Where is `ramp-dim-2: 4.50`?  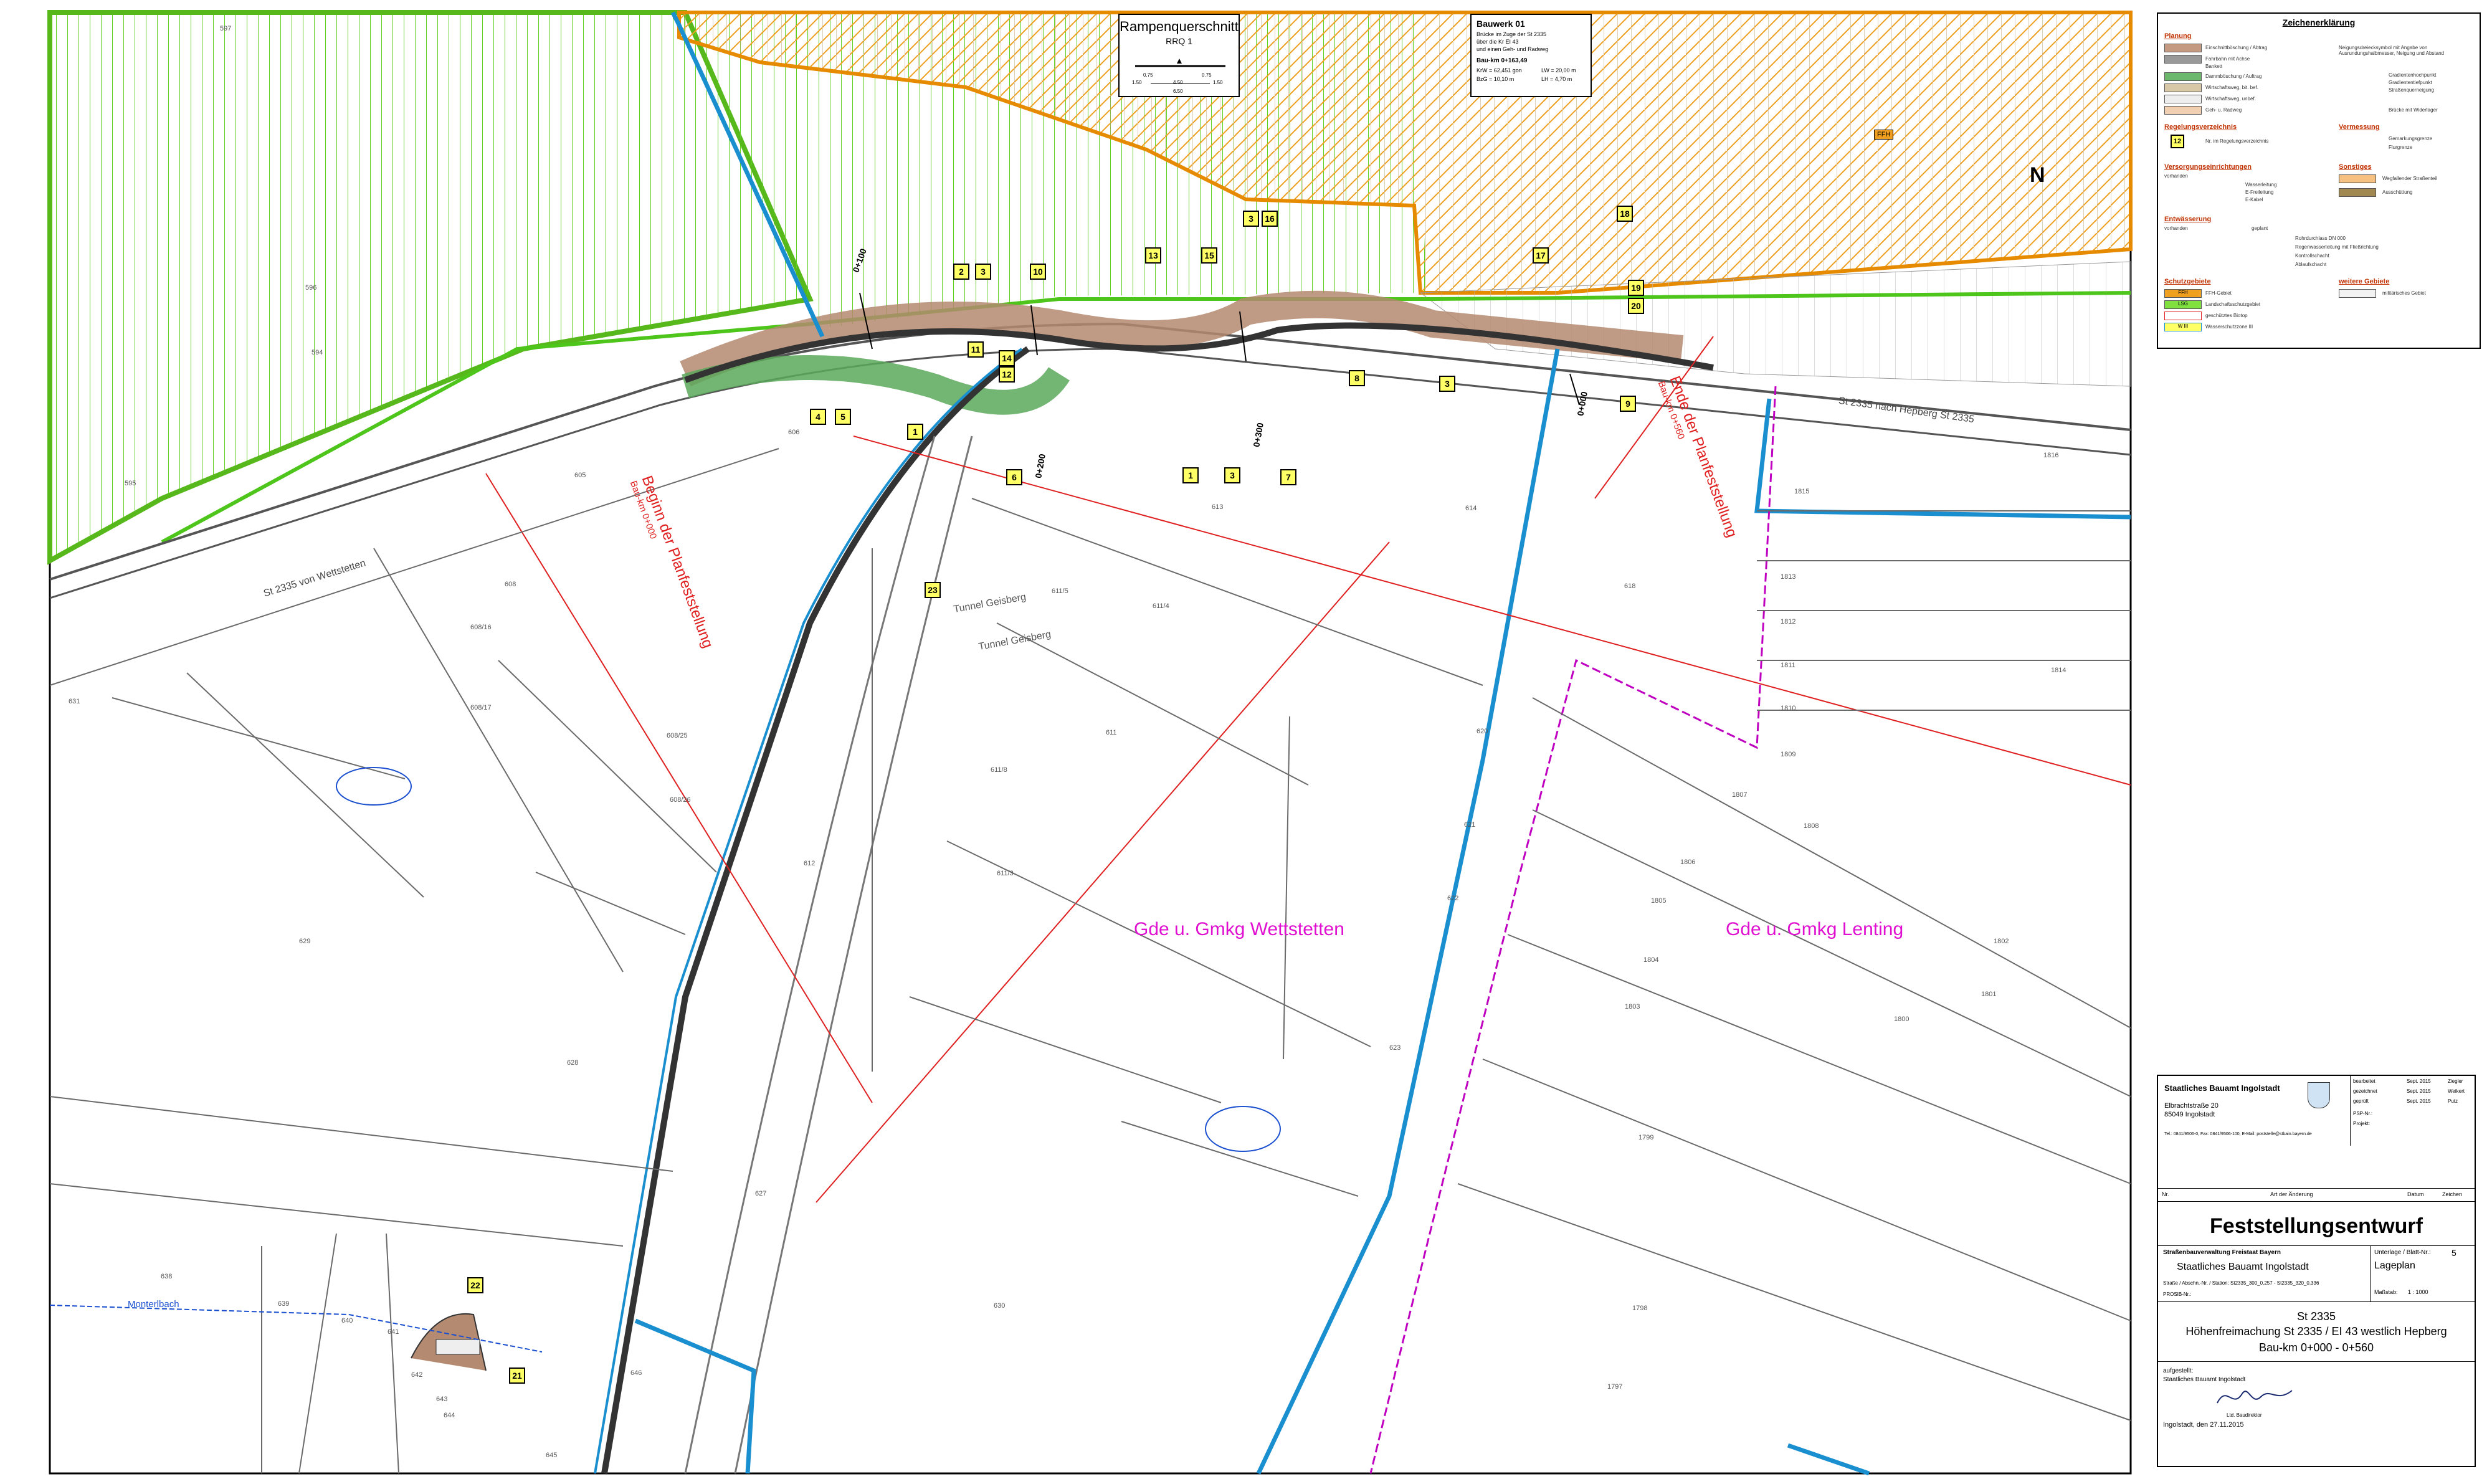
ramp-dim-2: 4.50 is located at coordinates (1178, 82).